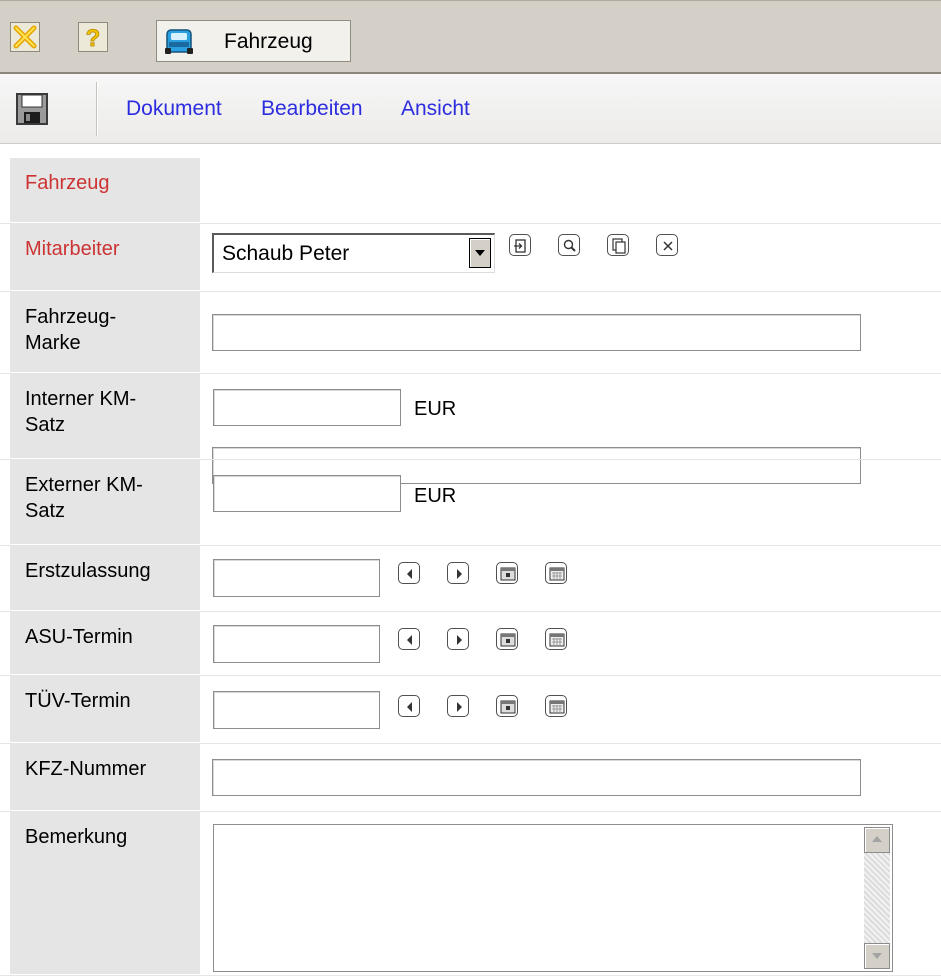 Image resolution: width=941 pixels, height=976 pixels. What do you see at coordinates (536, 777) in the screenshot?
I see `kfz-nummer-input` at bounding box center [536, 777].